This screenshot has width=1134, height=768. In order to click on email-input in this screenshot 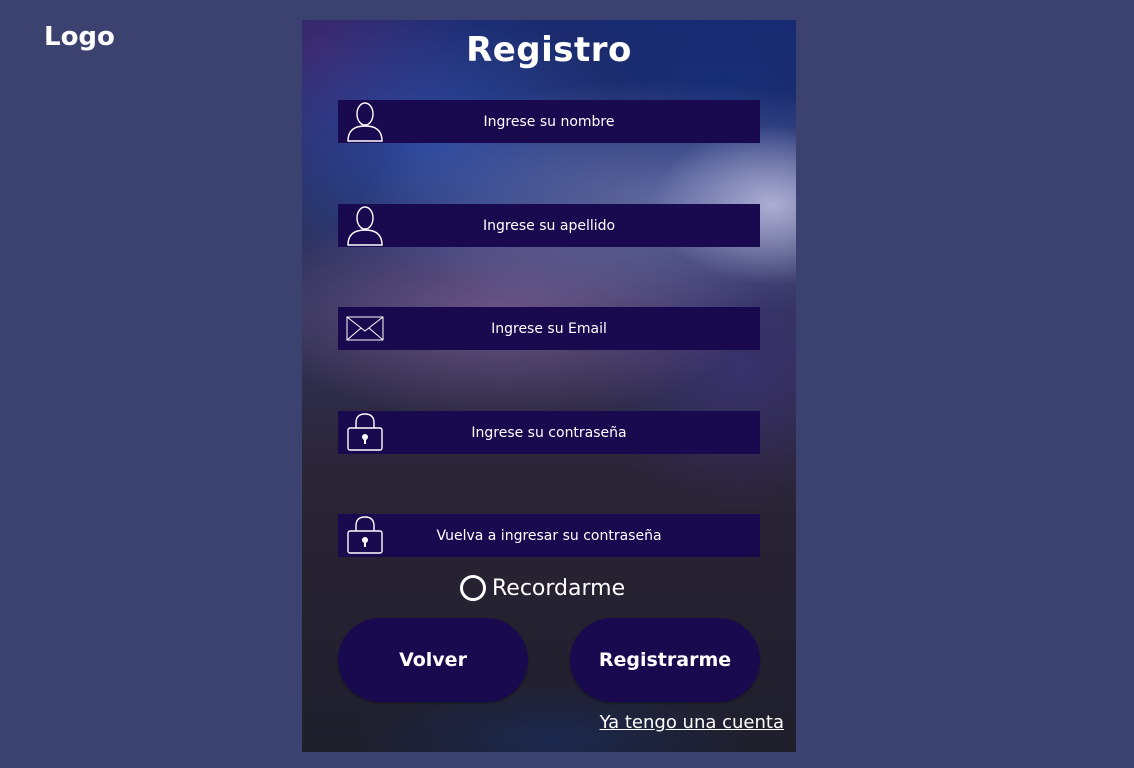, I will do `click(549, 328)`.